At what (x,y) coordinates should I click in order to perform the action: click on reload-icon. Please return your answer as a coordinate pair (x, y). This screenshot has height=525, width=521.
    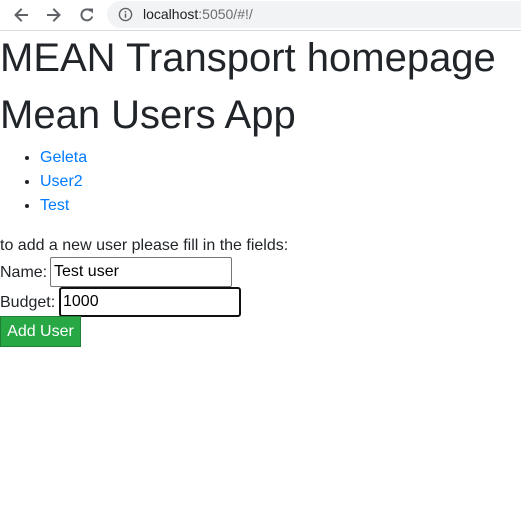
    Looking at the image, I should click on (87, 15).